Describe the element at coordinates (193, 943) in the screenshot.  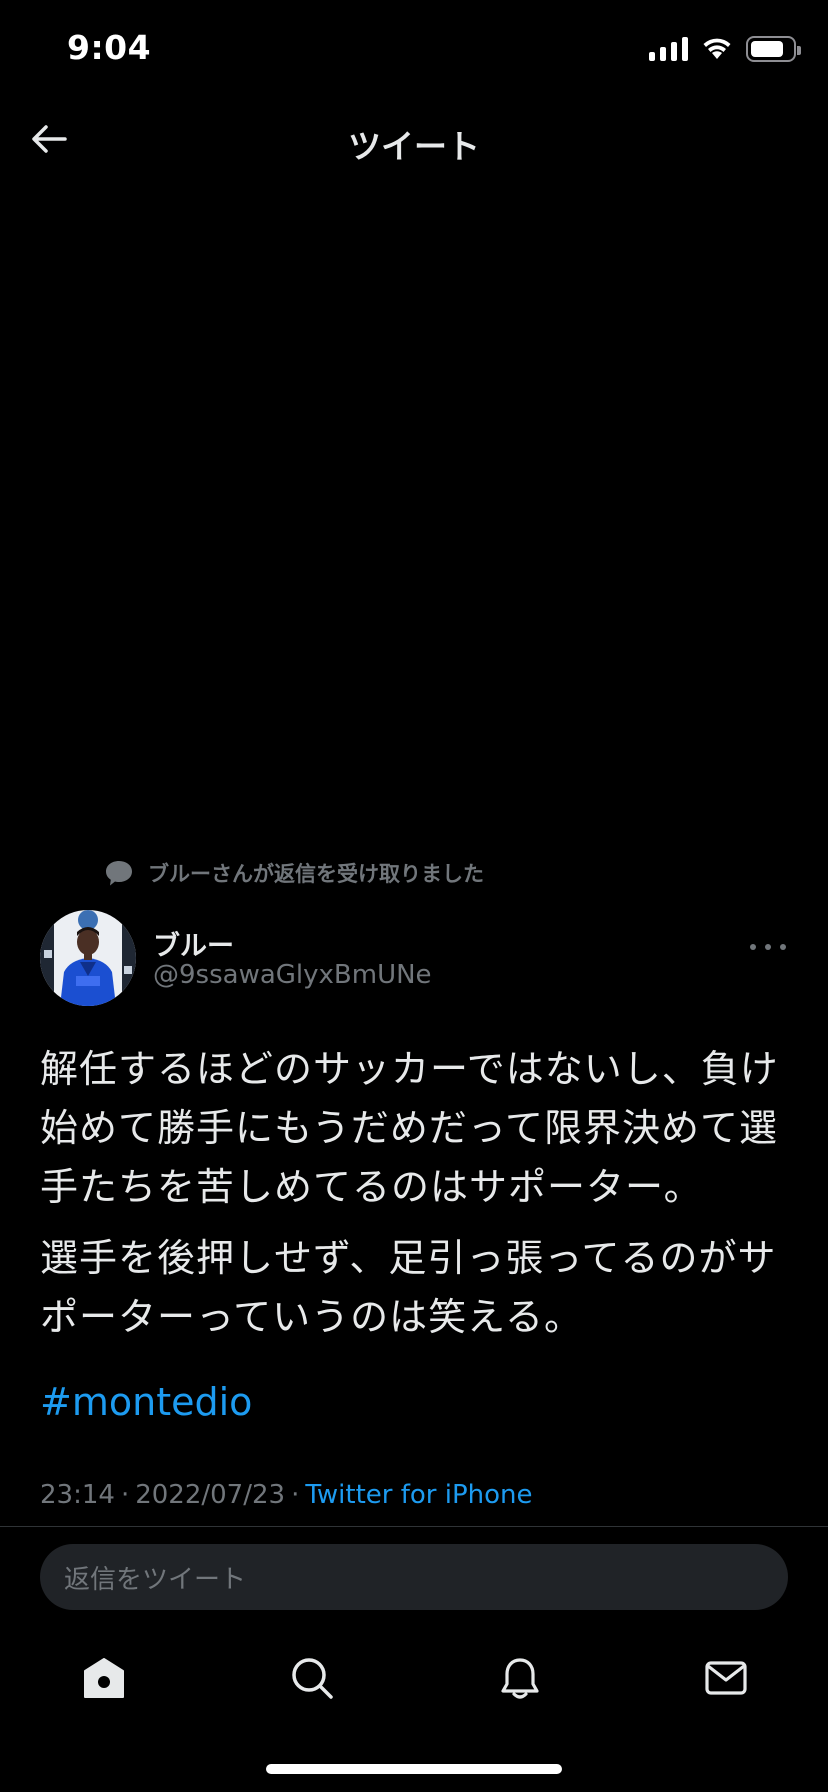
I see `author-name: ブルー` at that location.